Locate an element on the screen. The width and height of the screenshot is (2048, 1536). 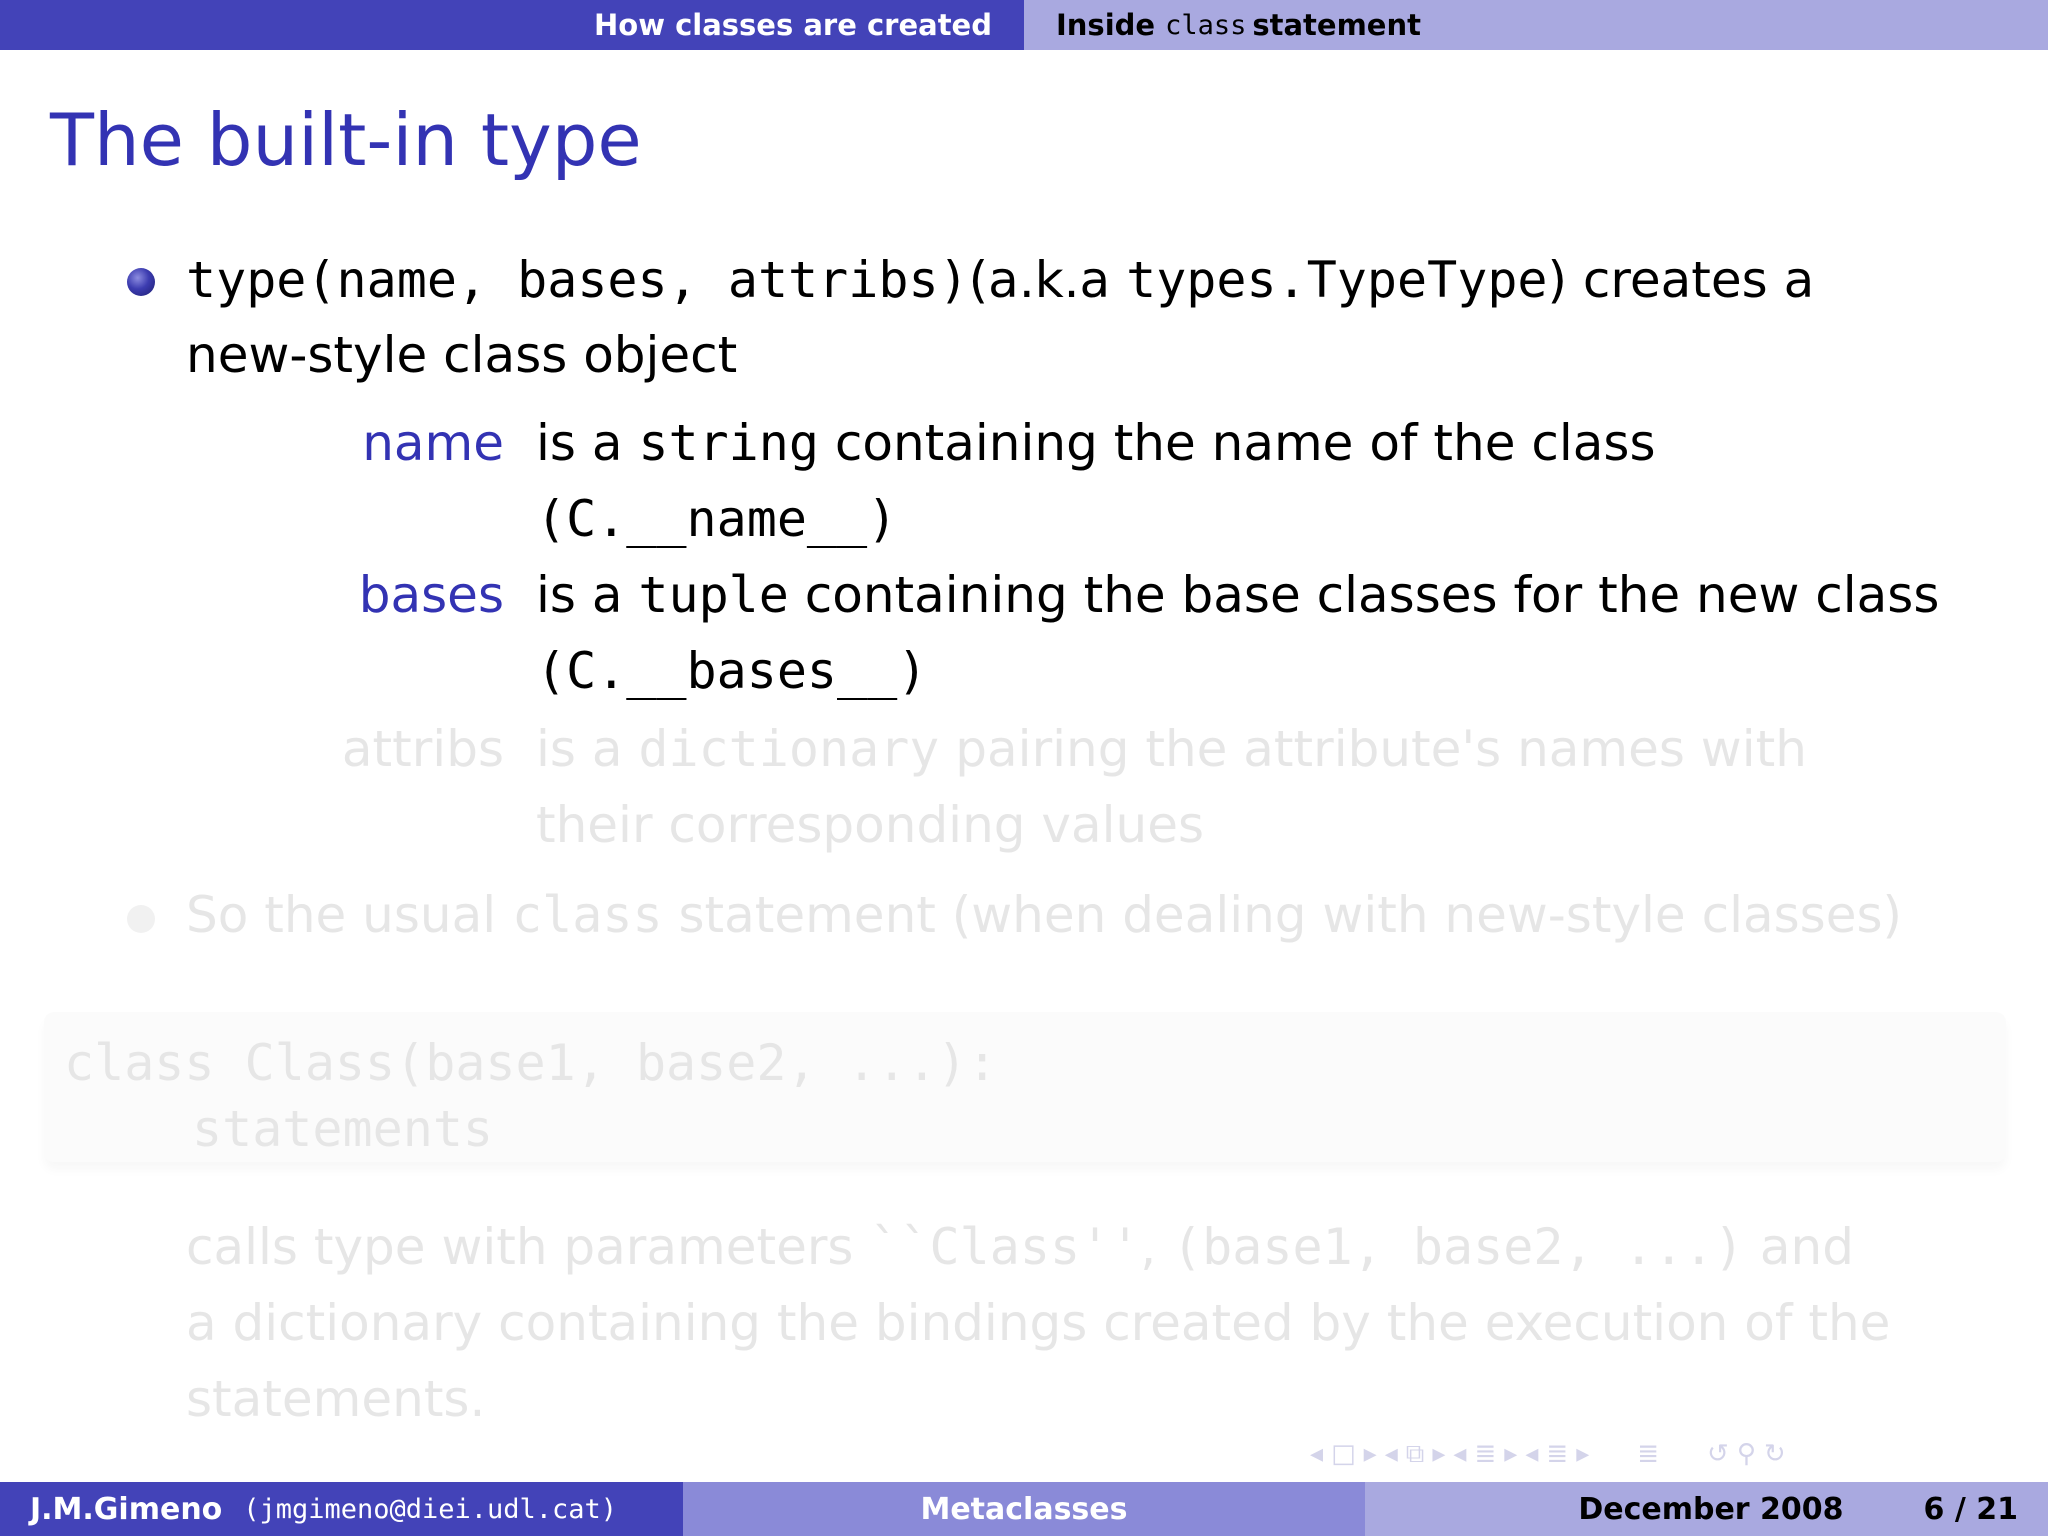
author-name: J.M.Gimeno is located at coordinates (126, 1509).